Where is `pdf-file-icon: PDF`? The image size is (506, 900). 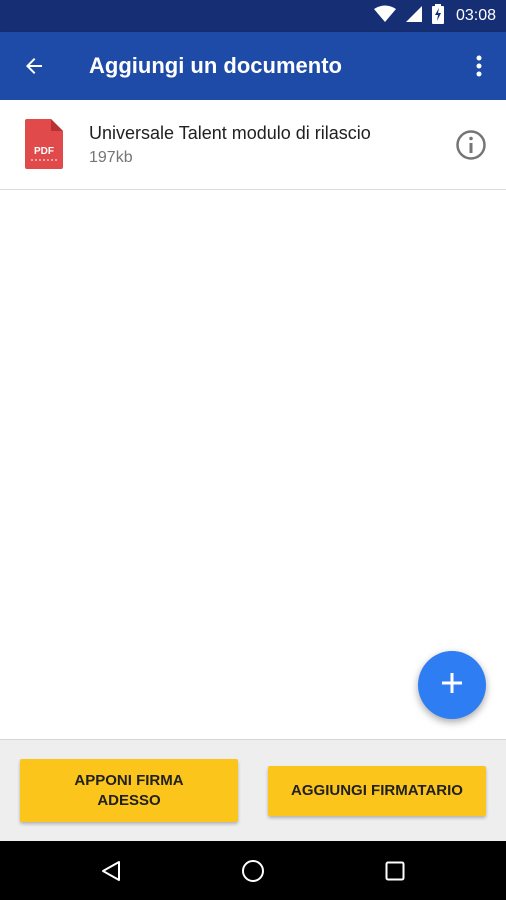
pdf-file-icon: PDF is located at coordinates (44, 146).